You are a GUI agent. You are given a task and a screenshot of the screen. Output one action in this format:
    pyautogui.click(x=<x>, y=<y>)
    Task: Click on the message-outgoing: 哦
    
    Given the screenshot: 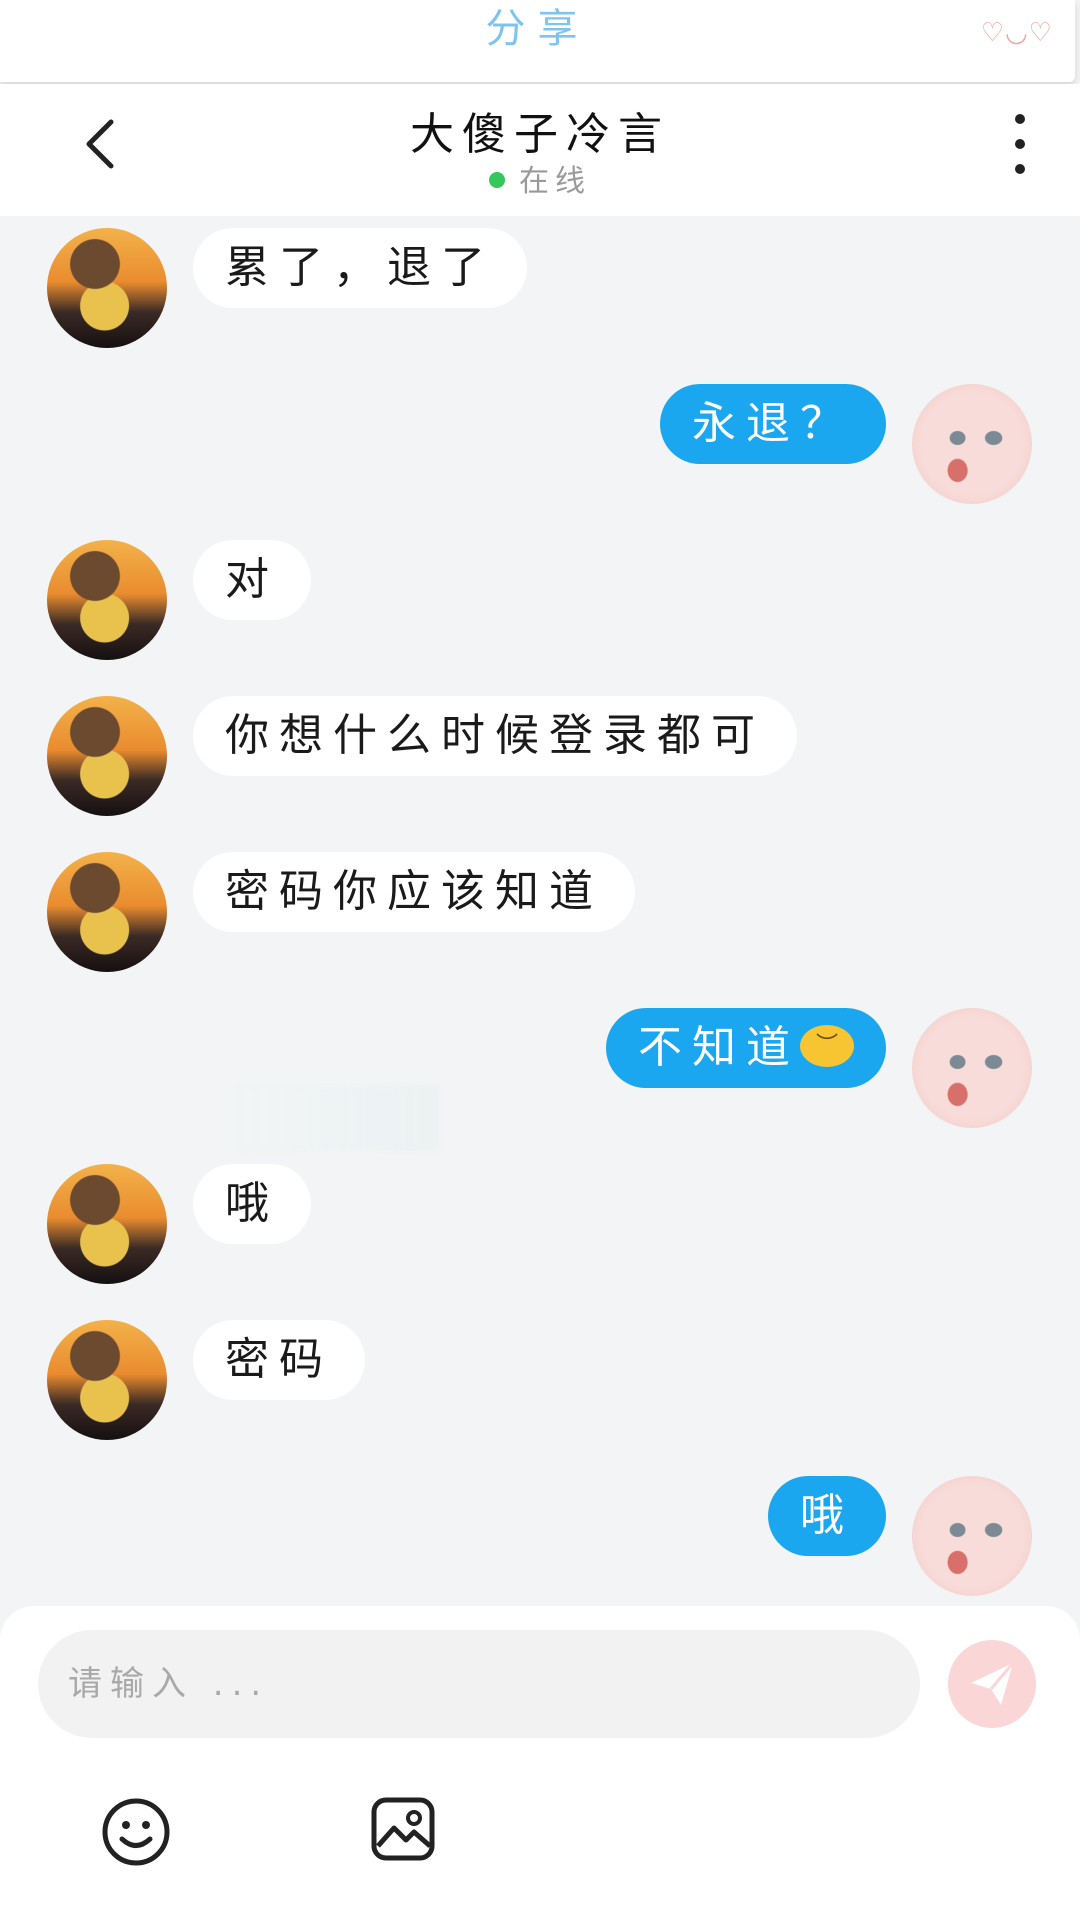 What is the action you would take?
    pyautogui.click(x=900, y=1536)
    